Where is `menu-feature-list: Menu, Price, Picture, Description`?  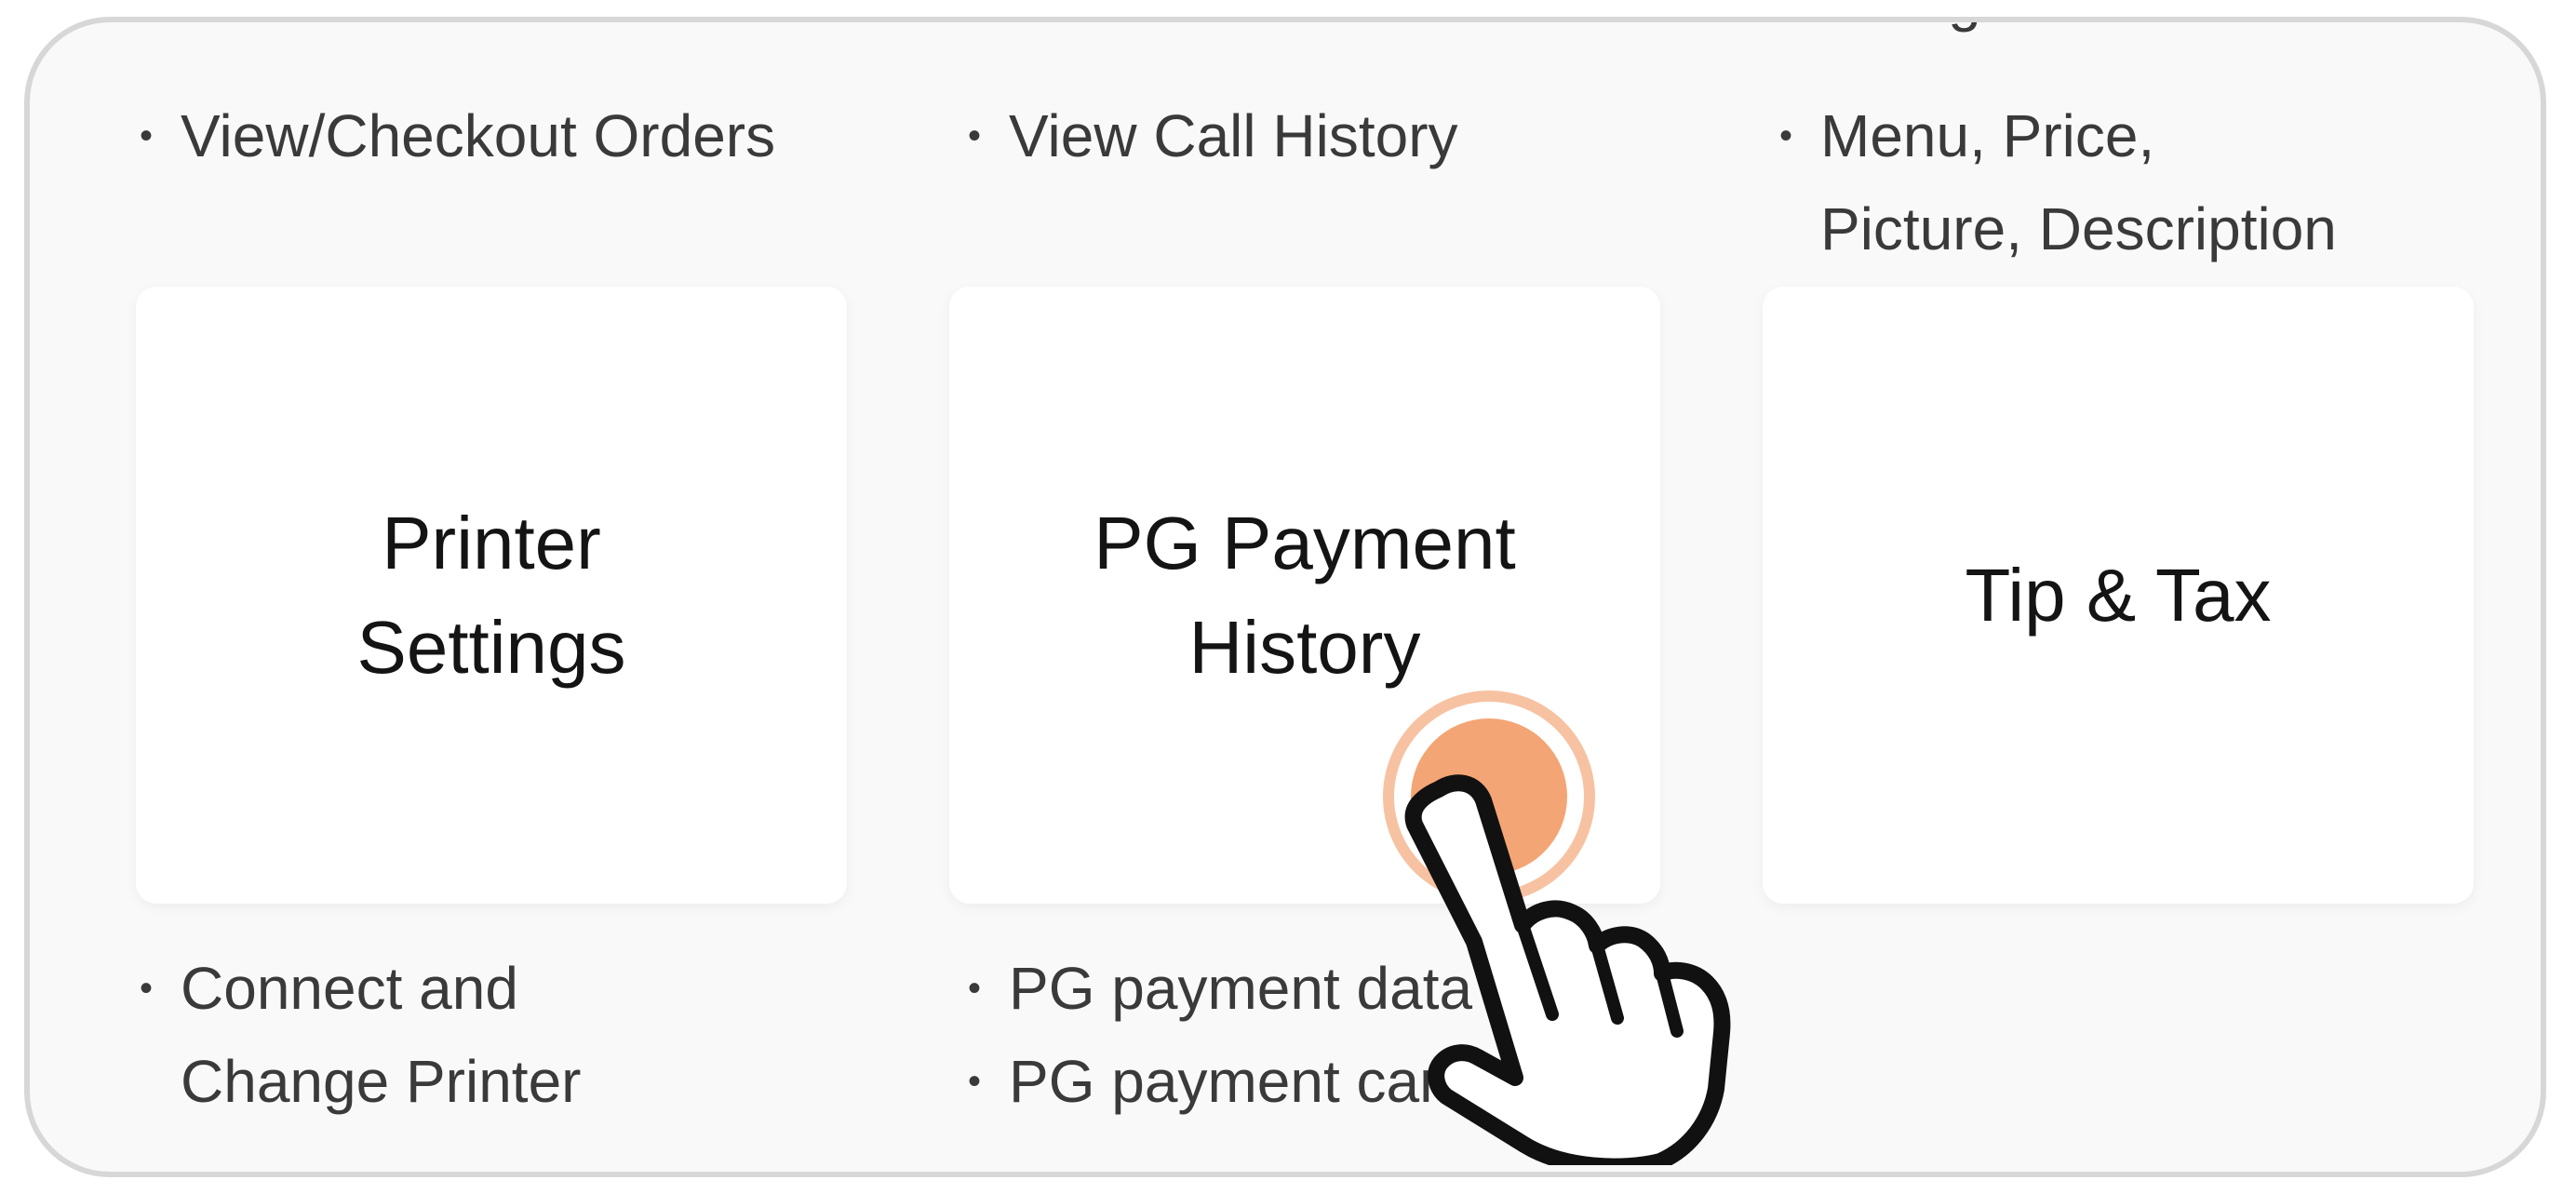
menu-feature-list: Menu, Price, Picture, Description is located at coordinates (2125, 182).